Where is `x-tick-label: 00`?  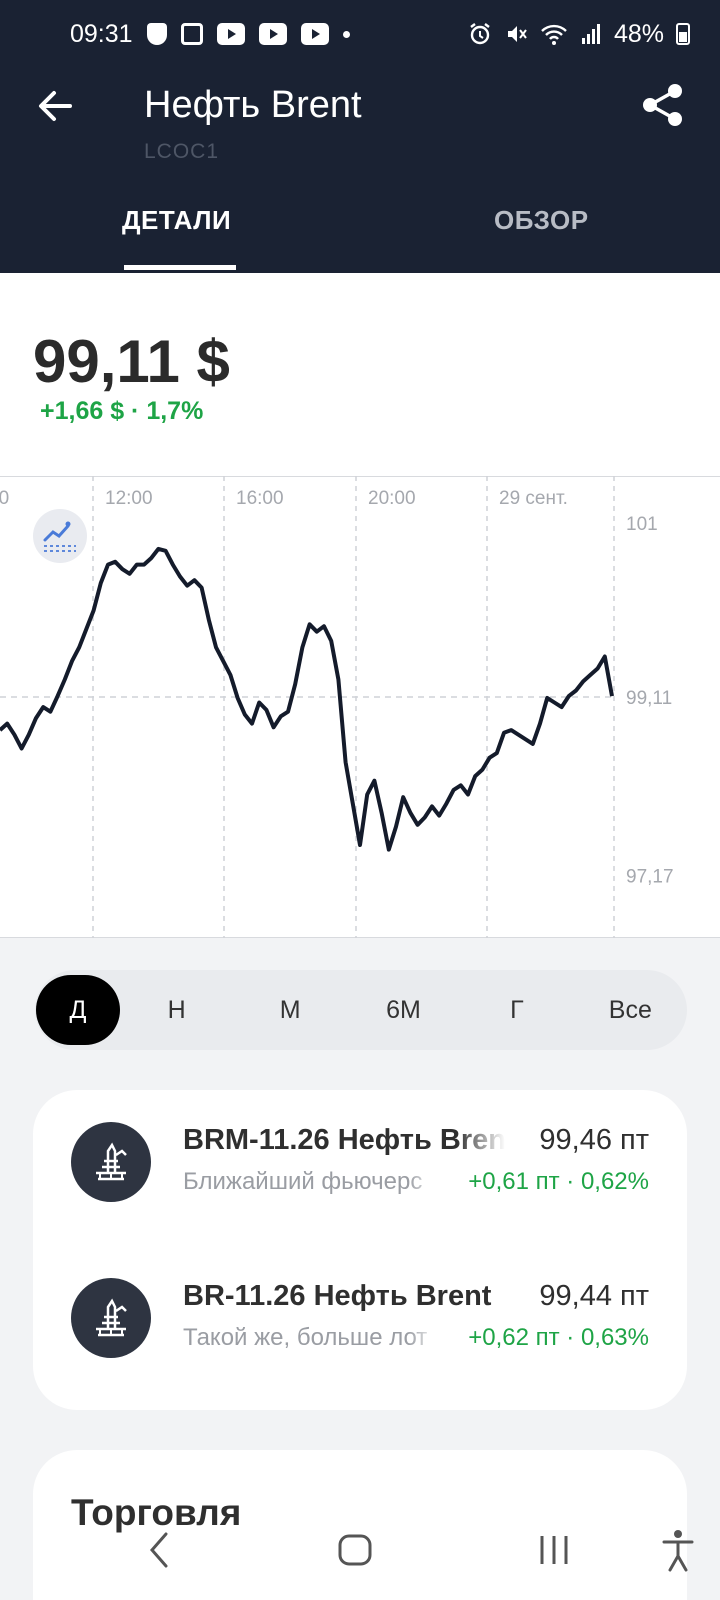
x-tick-label: 00 is located at coordinates (4, 498).